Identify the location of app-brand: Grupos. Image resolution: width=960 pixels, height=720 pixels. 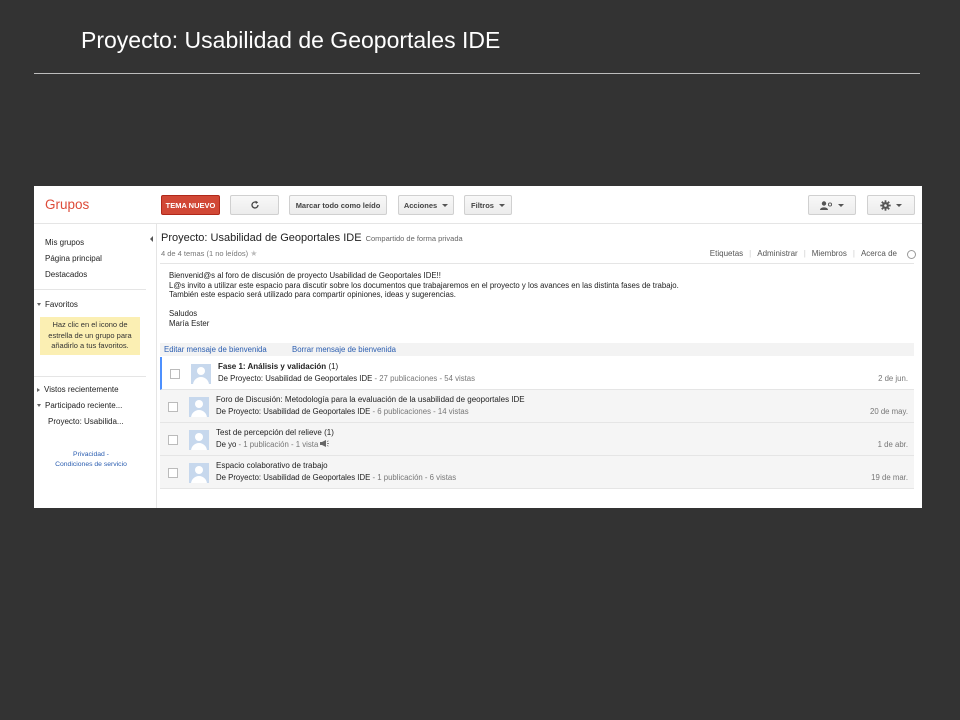
(67, 204).